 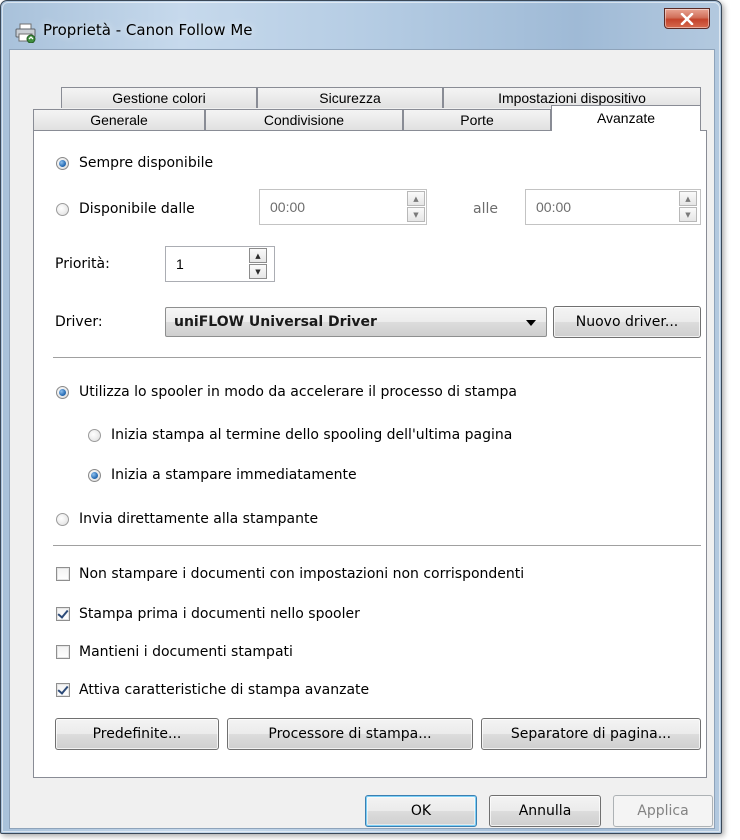 I want to click on hold-mismatched-checkbox, so click(x=63, y=574).